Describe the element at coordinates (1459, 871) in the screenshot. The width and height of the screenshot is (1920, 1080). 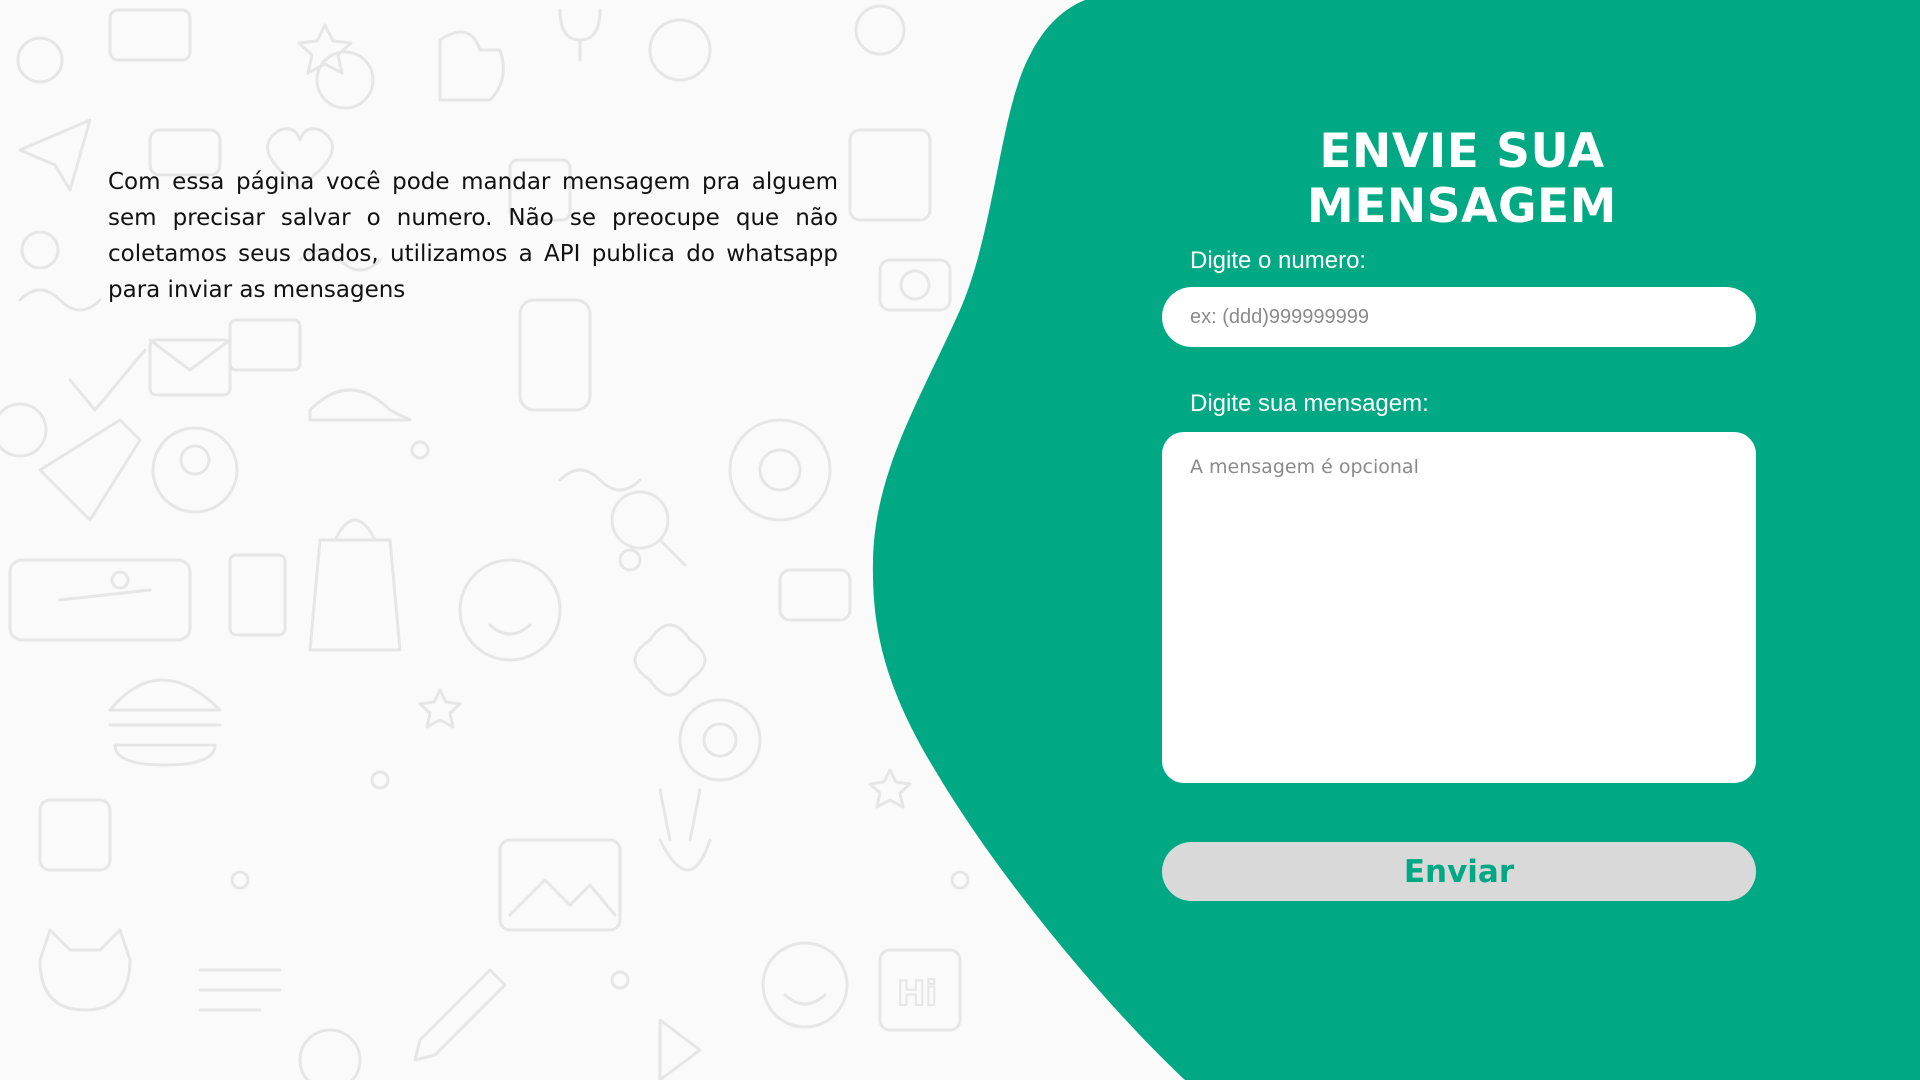
I see `send-button: Enviar` at that location.